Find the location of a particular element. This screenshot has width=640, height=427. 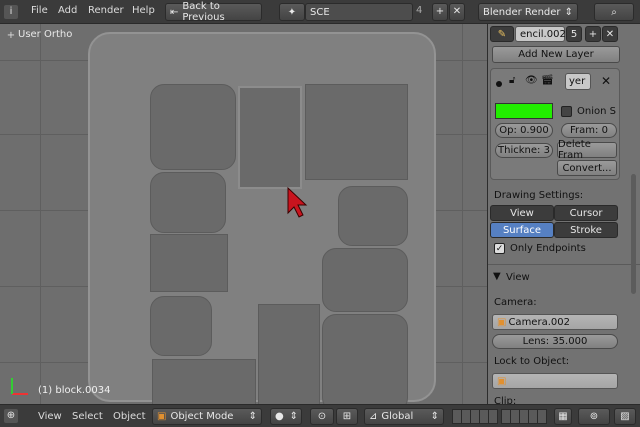

only-endpoints-checkbox: ✓ is located at coordinates (499, 248).